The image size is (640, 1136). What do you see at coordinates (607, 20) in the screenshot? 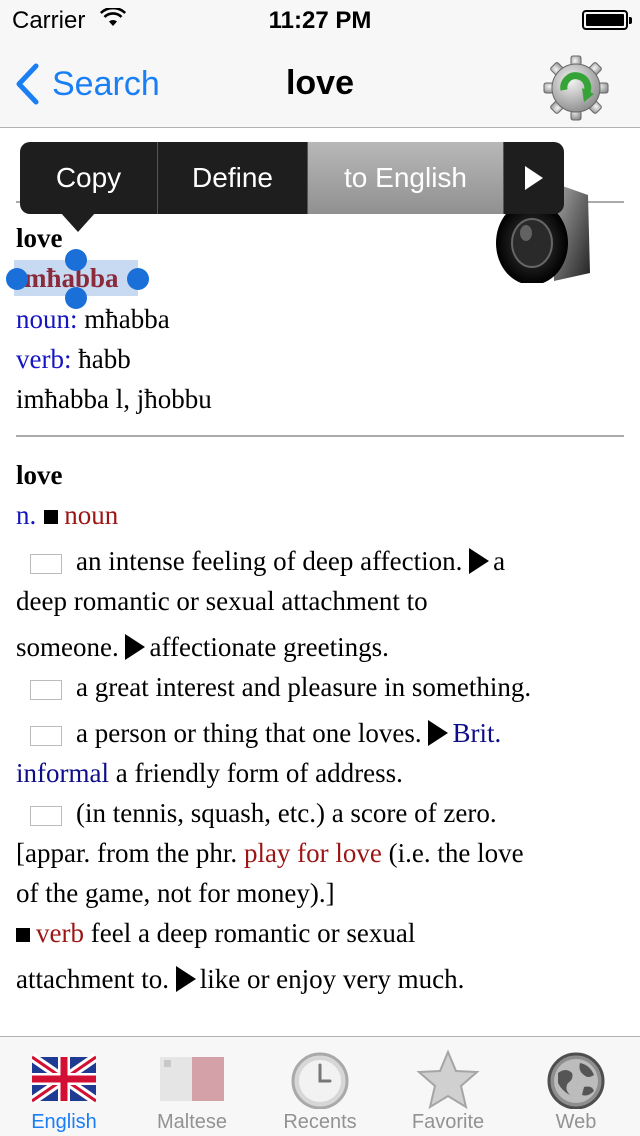
I see `battery-icon` at bounding box center [607, 20].